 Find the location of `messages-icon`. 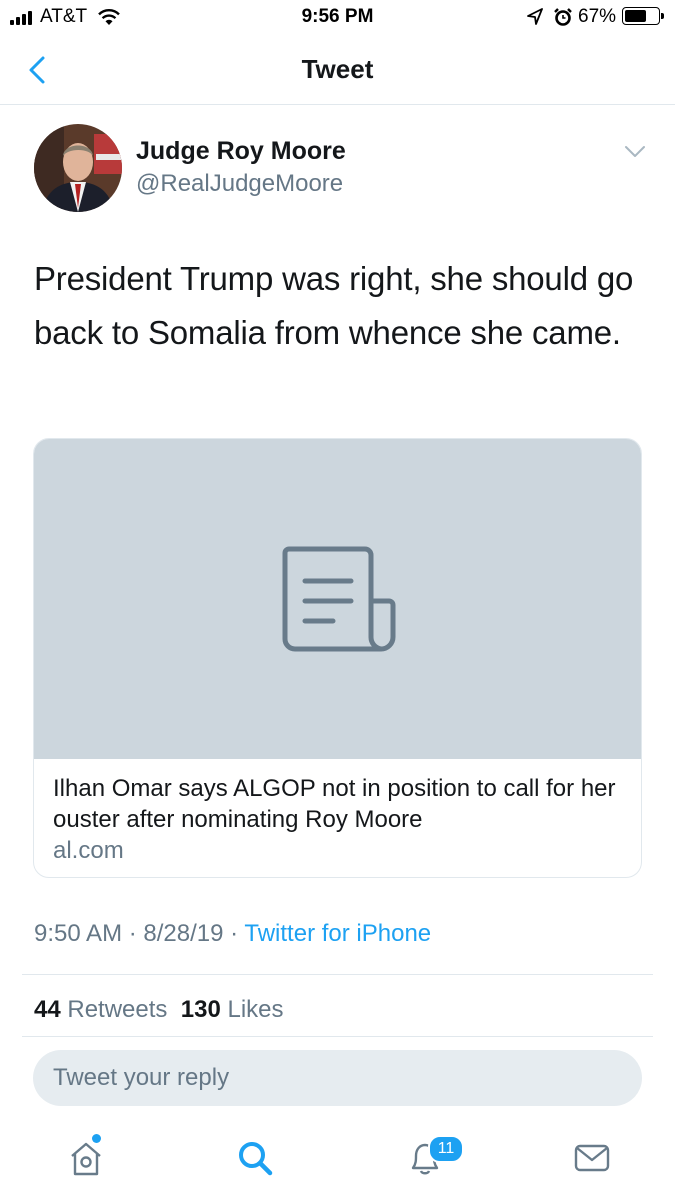

messages-icon is located at coordinates (592, 1158).